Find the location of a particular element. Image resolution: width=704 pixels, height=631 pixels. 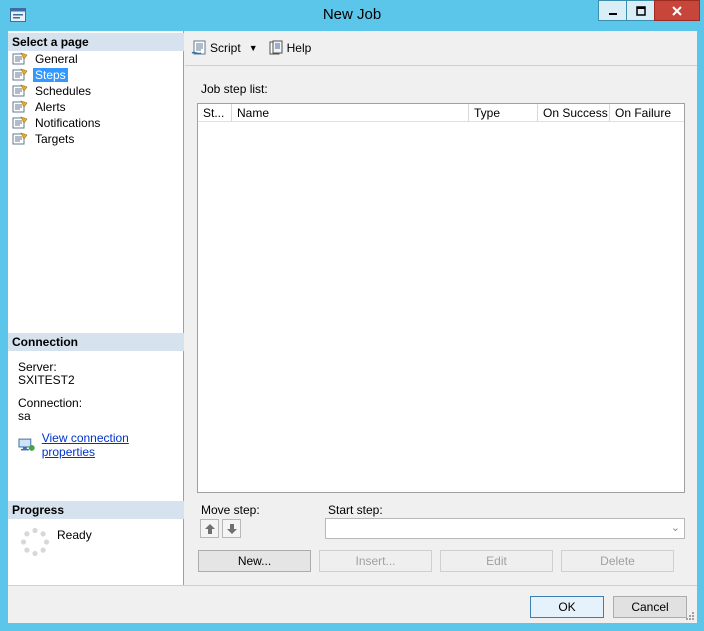

edit-step-button: Edit is located at coordinates (496, 561).